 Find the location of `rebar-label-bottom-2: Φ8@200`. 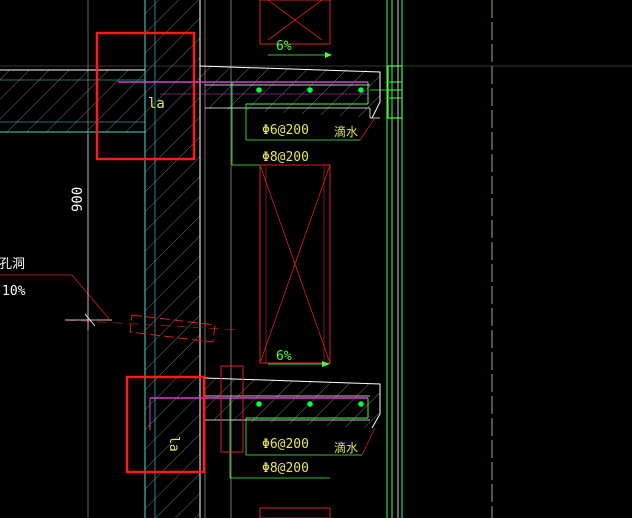

rebar-label-bottom-2: Φ8@200 is located at coordinates (285, 468).